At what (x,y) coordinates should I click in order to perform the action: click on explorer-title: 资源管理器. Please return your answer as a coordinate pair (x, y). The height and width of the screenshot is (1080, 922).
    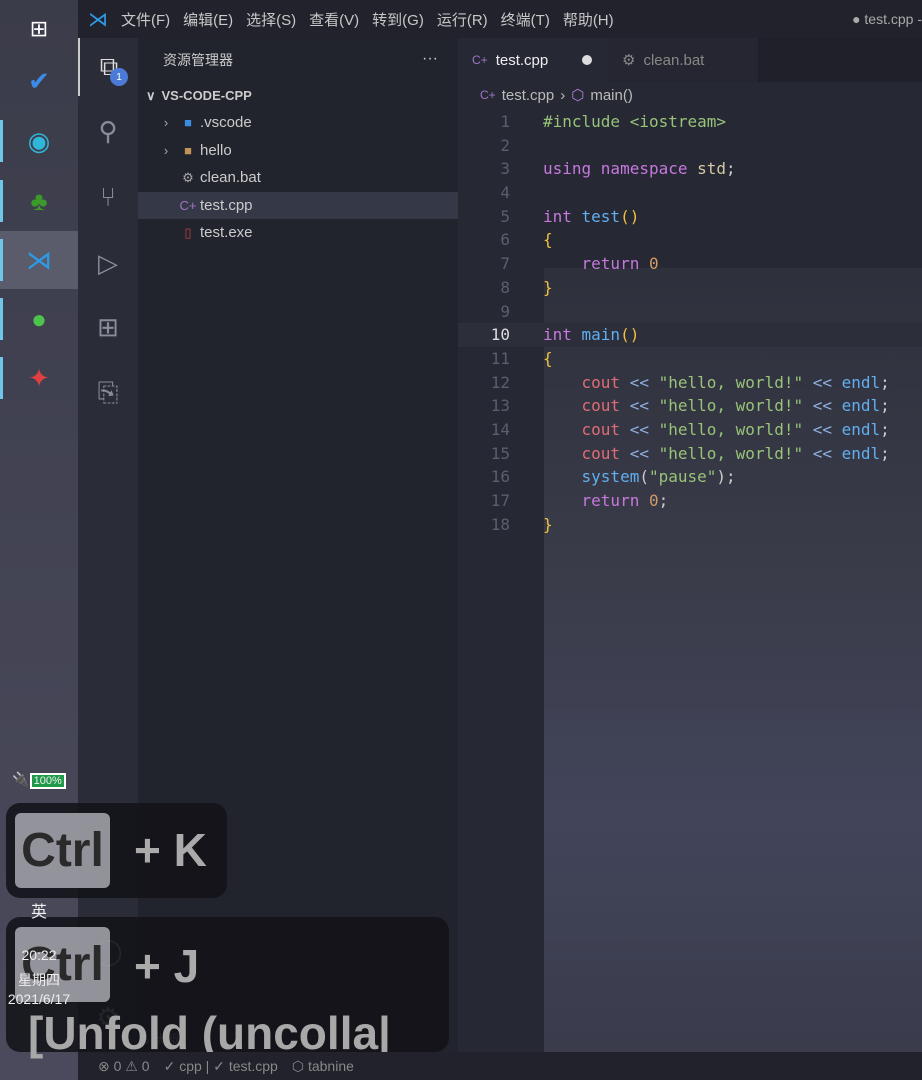
    Looking at the image, I should click on (198, 60).